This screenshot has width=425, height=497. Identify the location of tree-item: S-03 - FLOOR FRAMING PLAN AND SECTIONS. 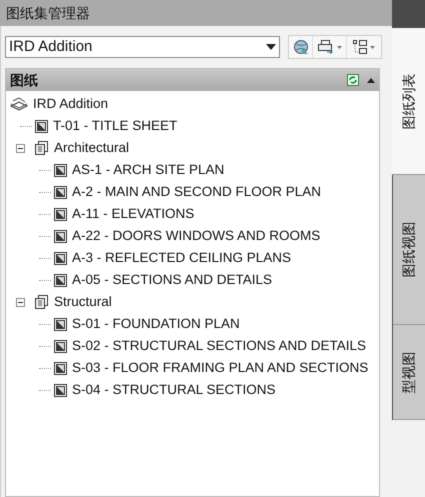
(220, 368).